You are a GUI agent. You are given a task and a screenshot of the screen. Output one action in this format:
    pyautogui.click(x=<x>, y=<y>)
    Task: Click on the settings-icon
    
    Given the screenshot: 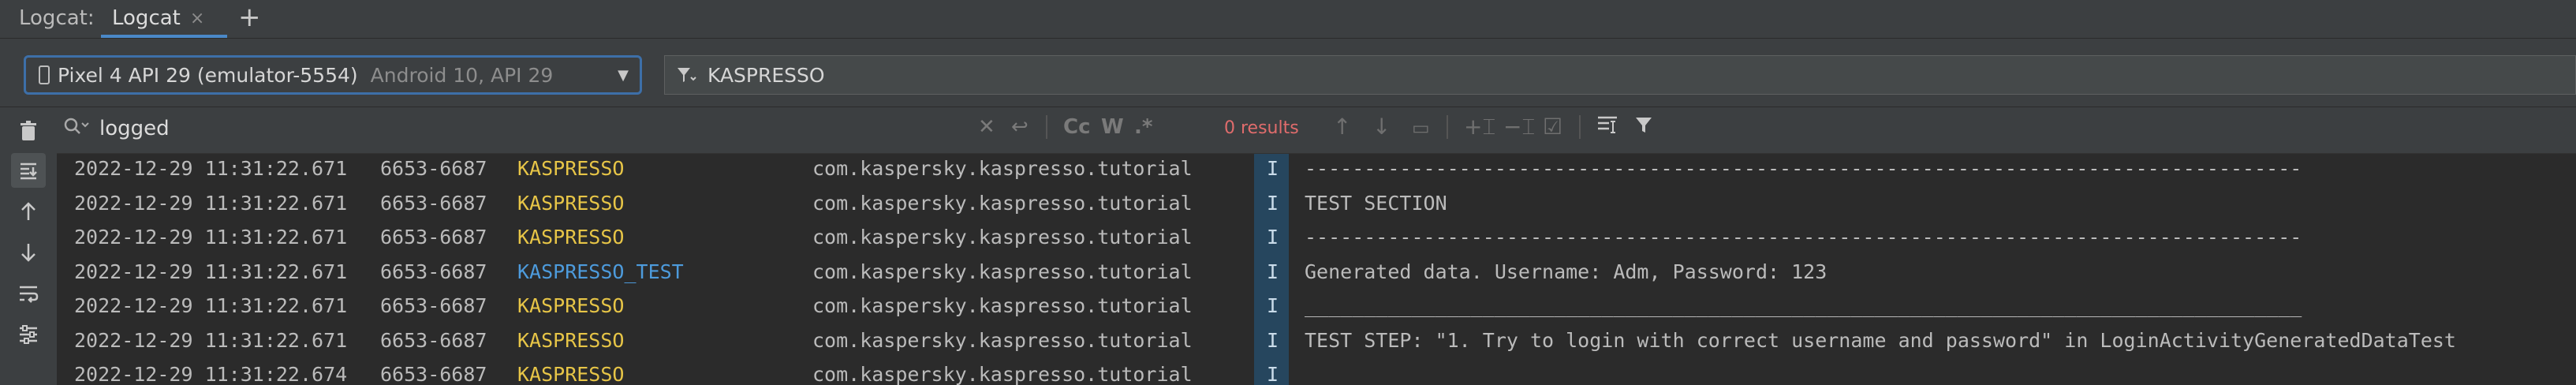 What is the action you would take?
    pyautogui.click(x=28, y=334)
    